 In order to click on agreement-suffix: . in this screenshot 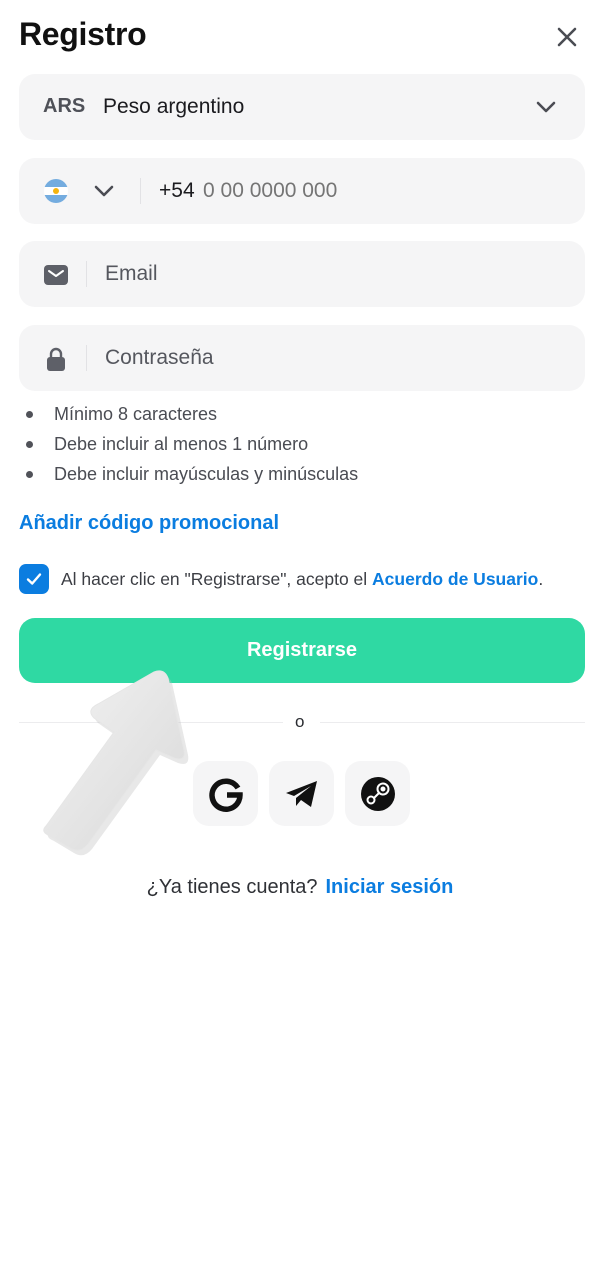, I will do `click(541, 579)`.